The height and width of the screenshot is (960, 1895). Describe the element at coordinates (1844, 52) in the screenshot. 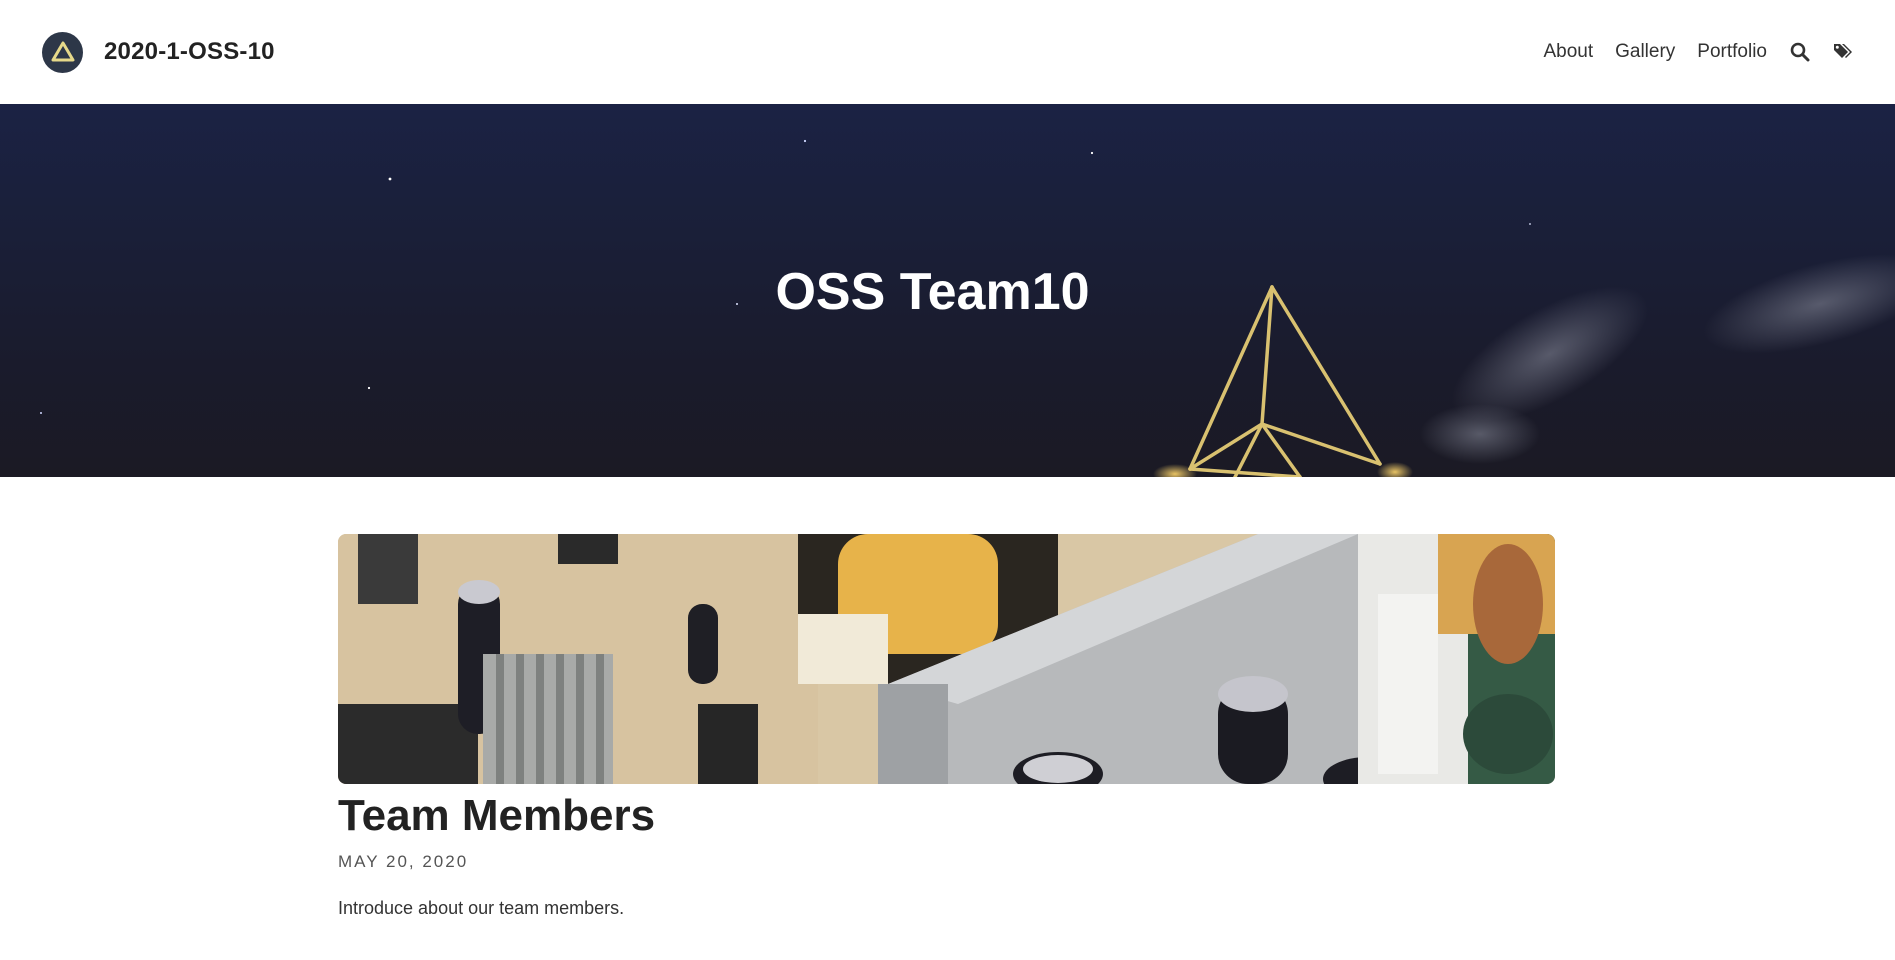

I see `tags-icon` at that location.